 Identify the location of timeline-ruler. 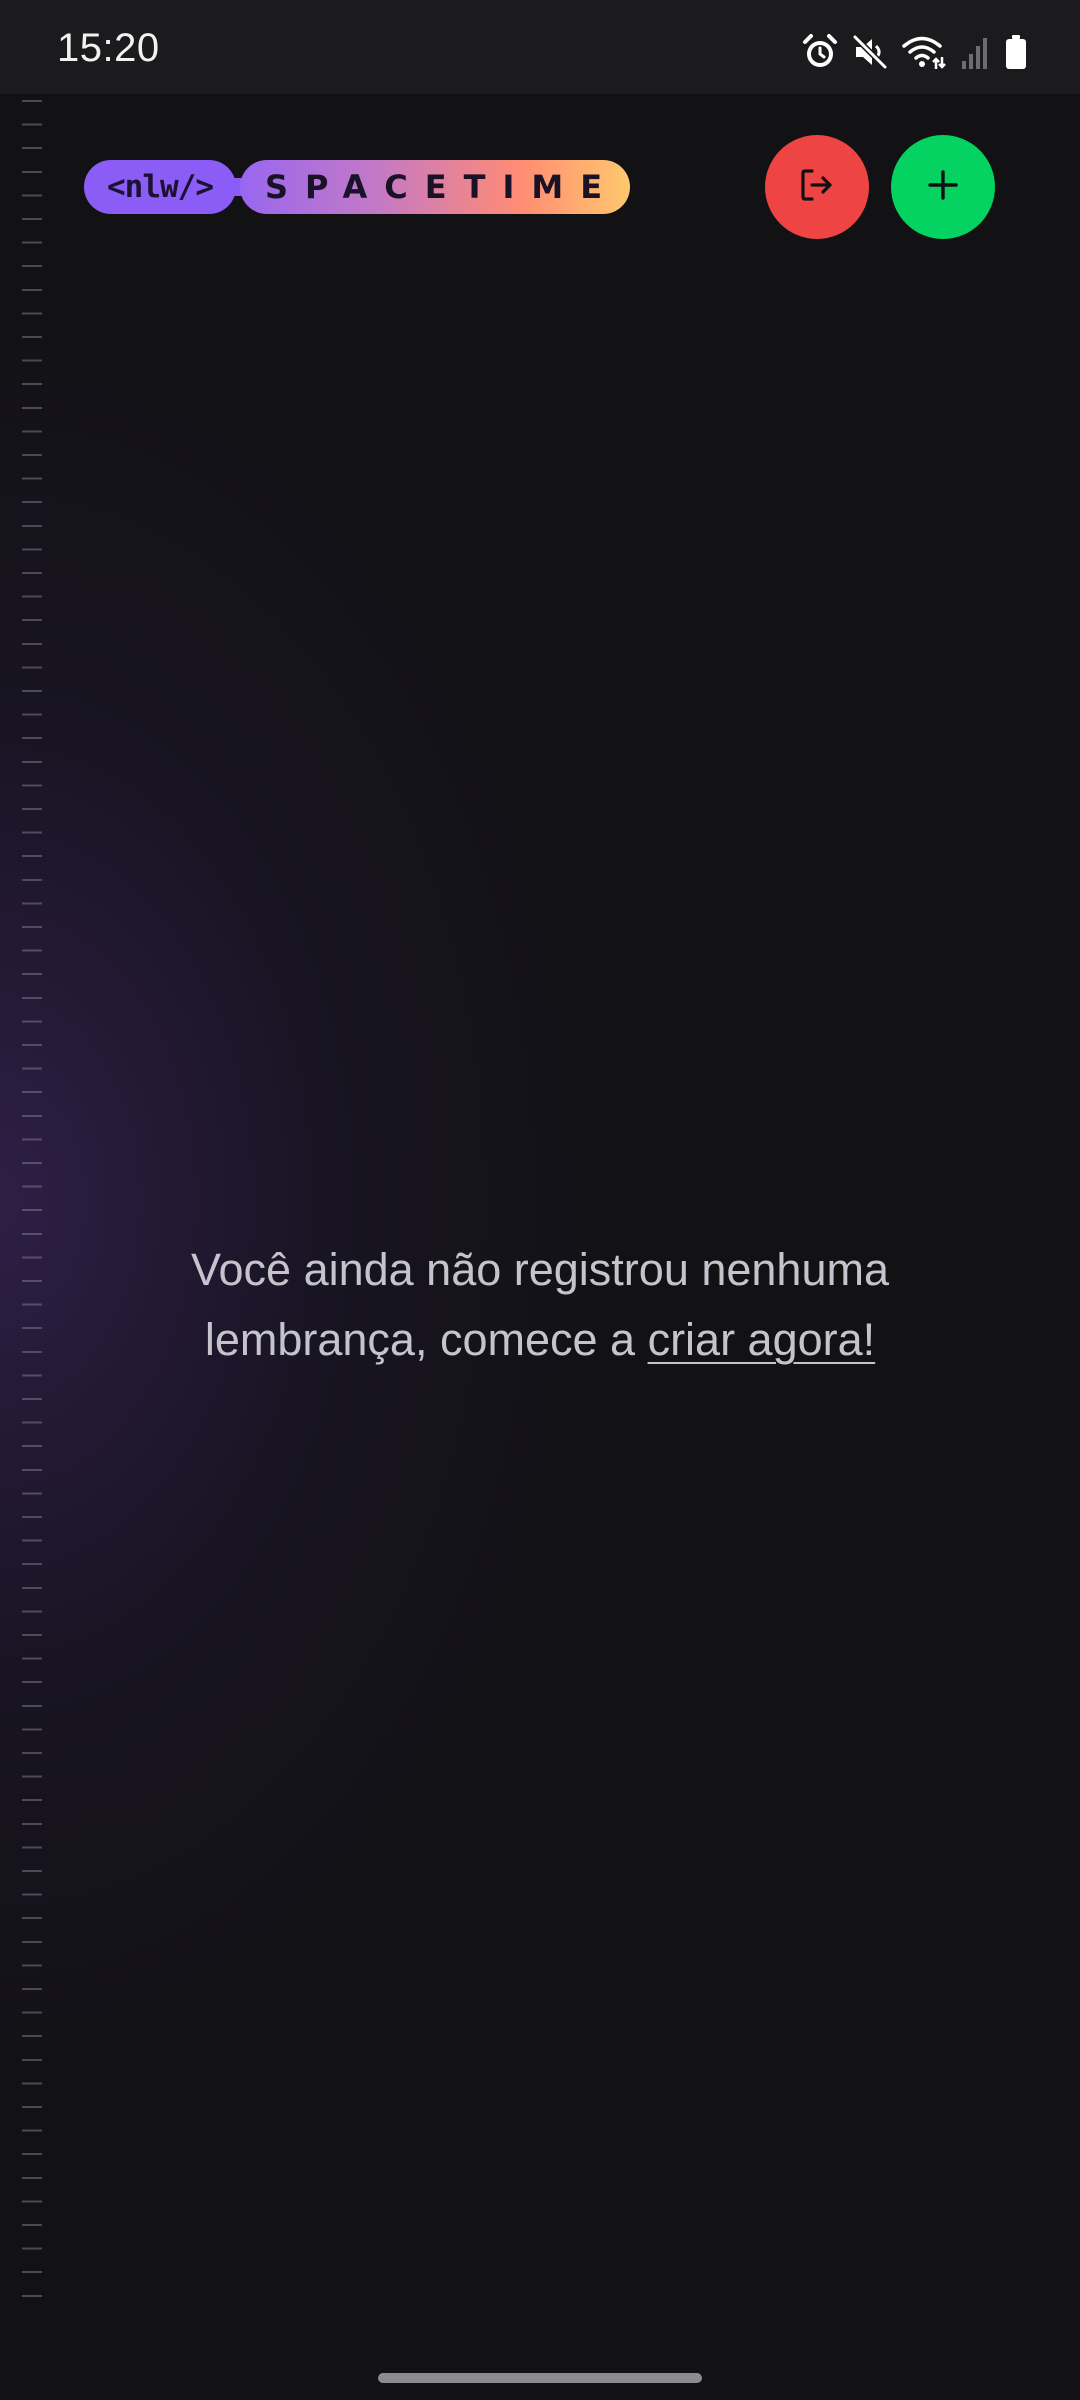
(32, 1205).